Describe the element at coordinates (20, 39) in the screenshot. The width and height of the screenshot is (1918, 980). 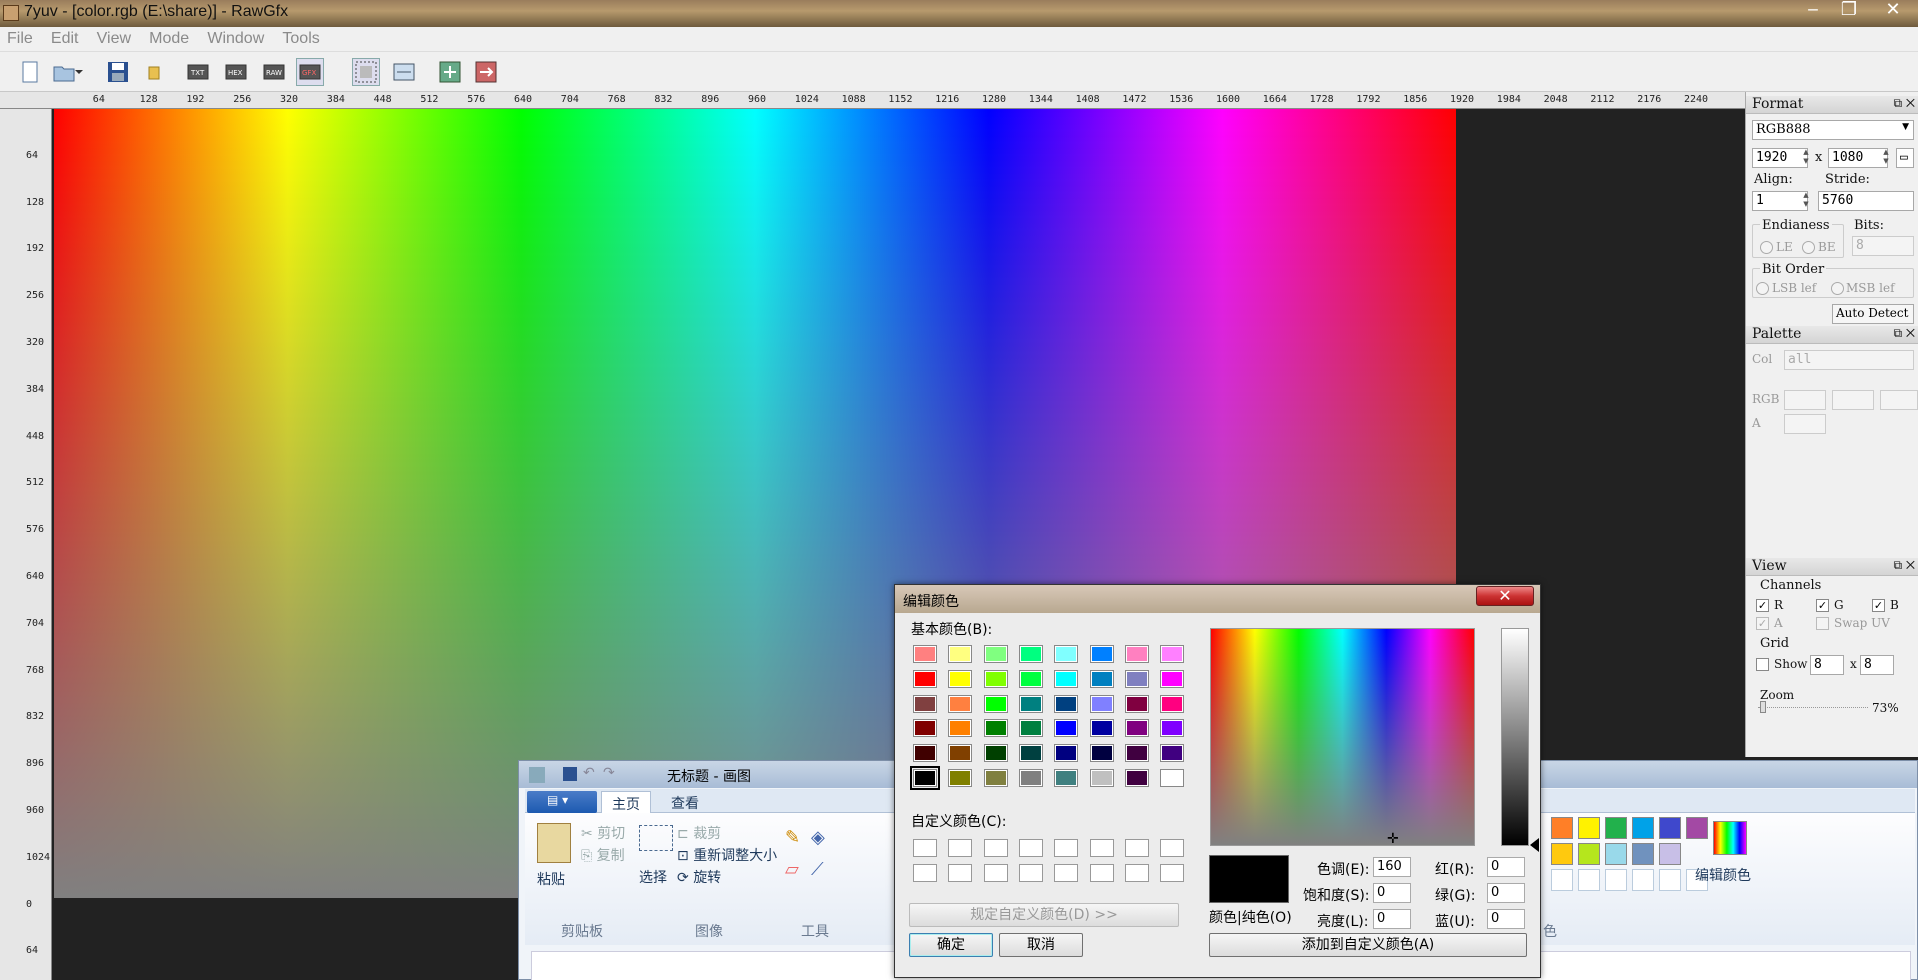
I see `menu-file: File` at that location.